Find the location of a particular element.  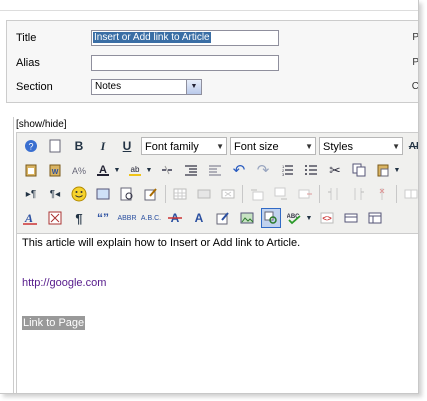

insert-col-before-icon is located at coordinates (334, 194).